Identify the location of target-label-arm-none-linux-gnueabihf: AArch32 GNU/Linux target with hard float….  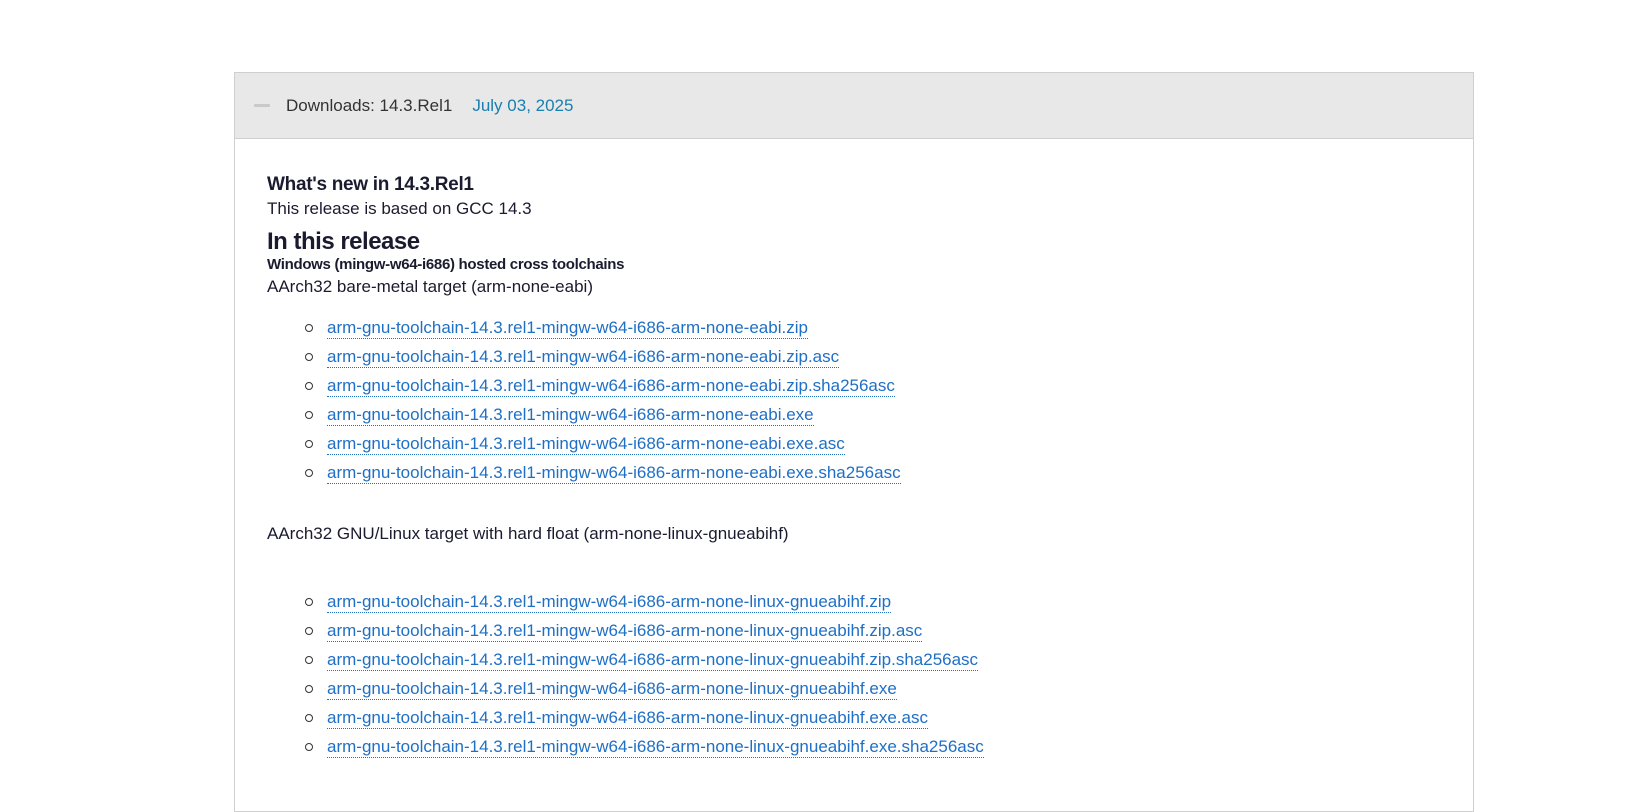
(528, 533).